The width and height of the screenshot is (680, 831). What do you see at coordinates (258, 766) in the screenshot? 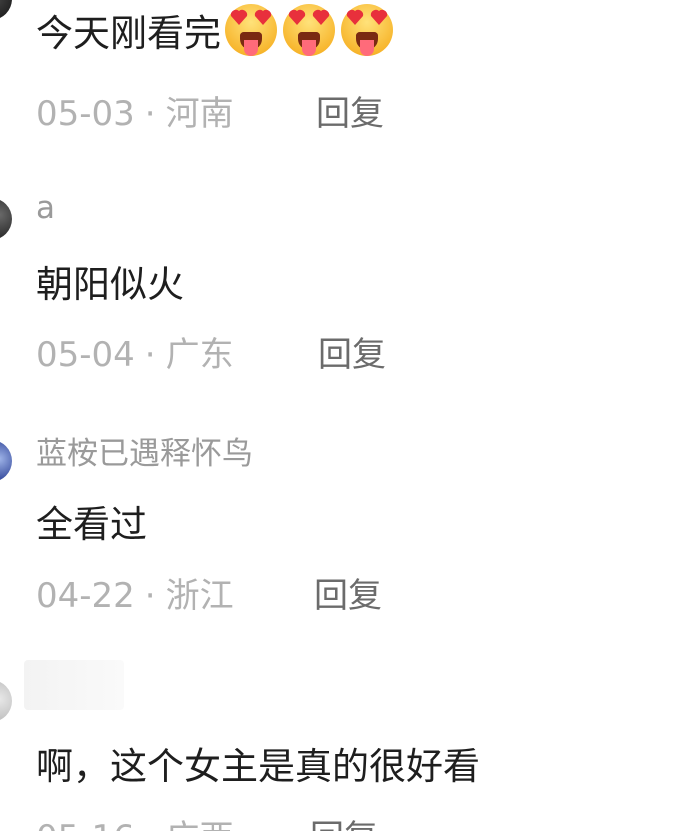
I see `comment-text-content: 啊，这个女主是真的很好看` at bounding box center [258, 766].